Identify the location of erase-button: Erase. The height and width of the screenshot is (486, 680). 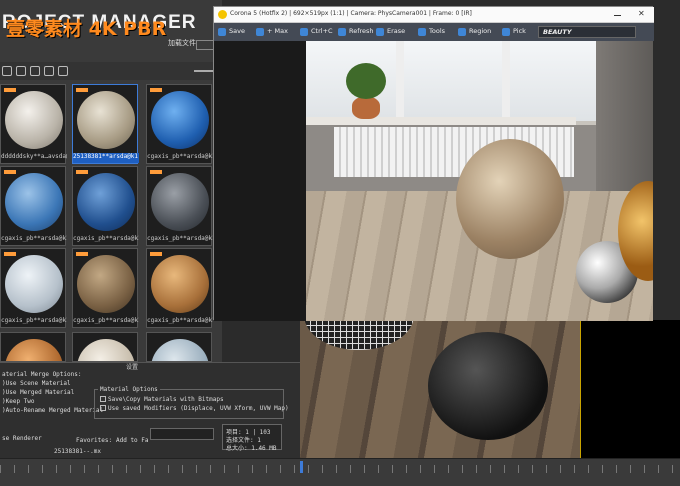
(390, 32).